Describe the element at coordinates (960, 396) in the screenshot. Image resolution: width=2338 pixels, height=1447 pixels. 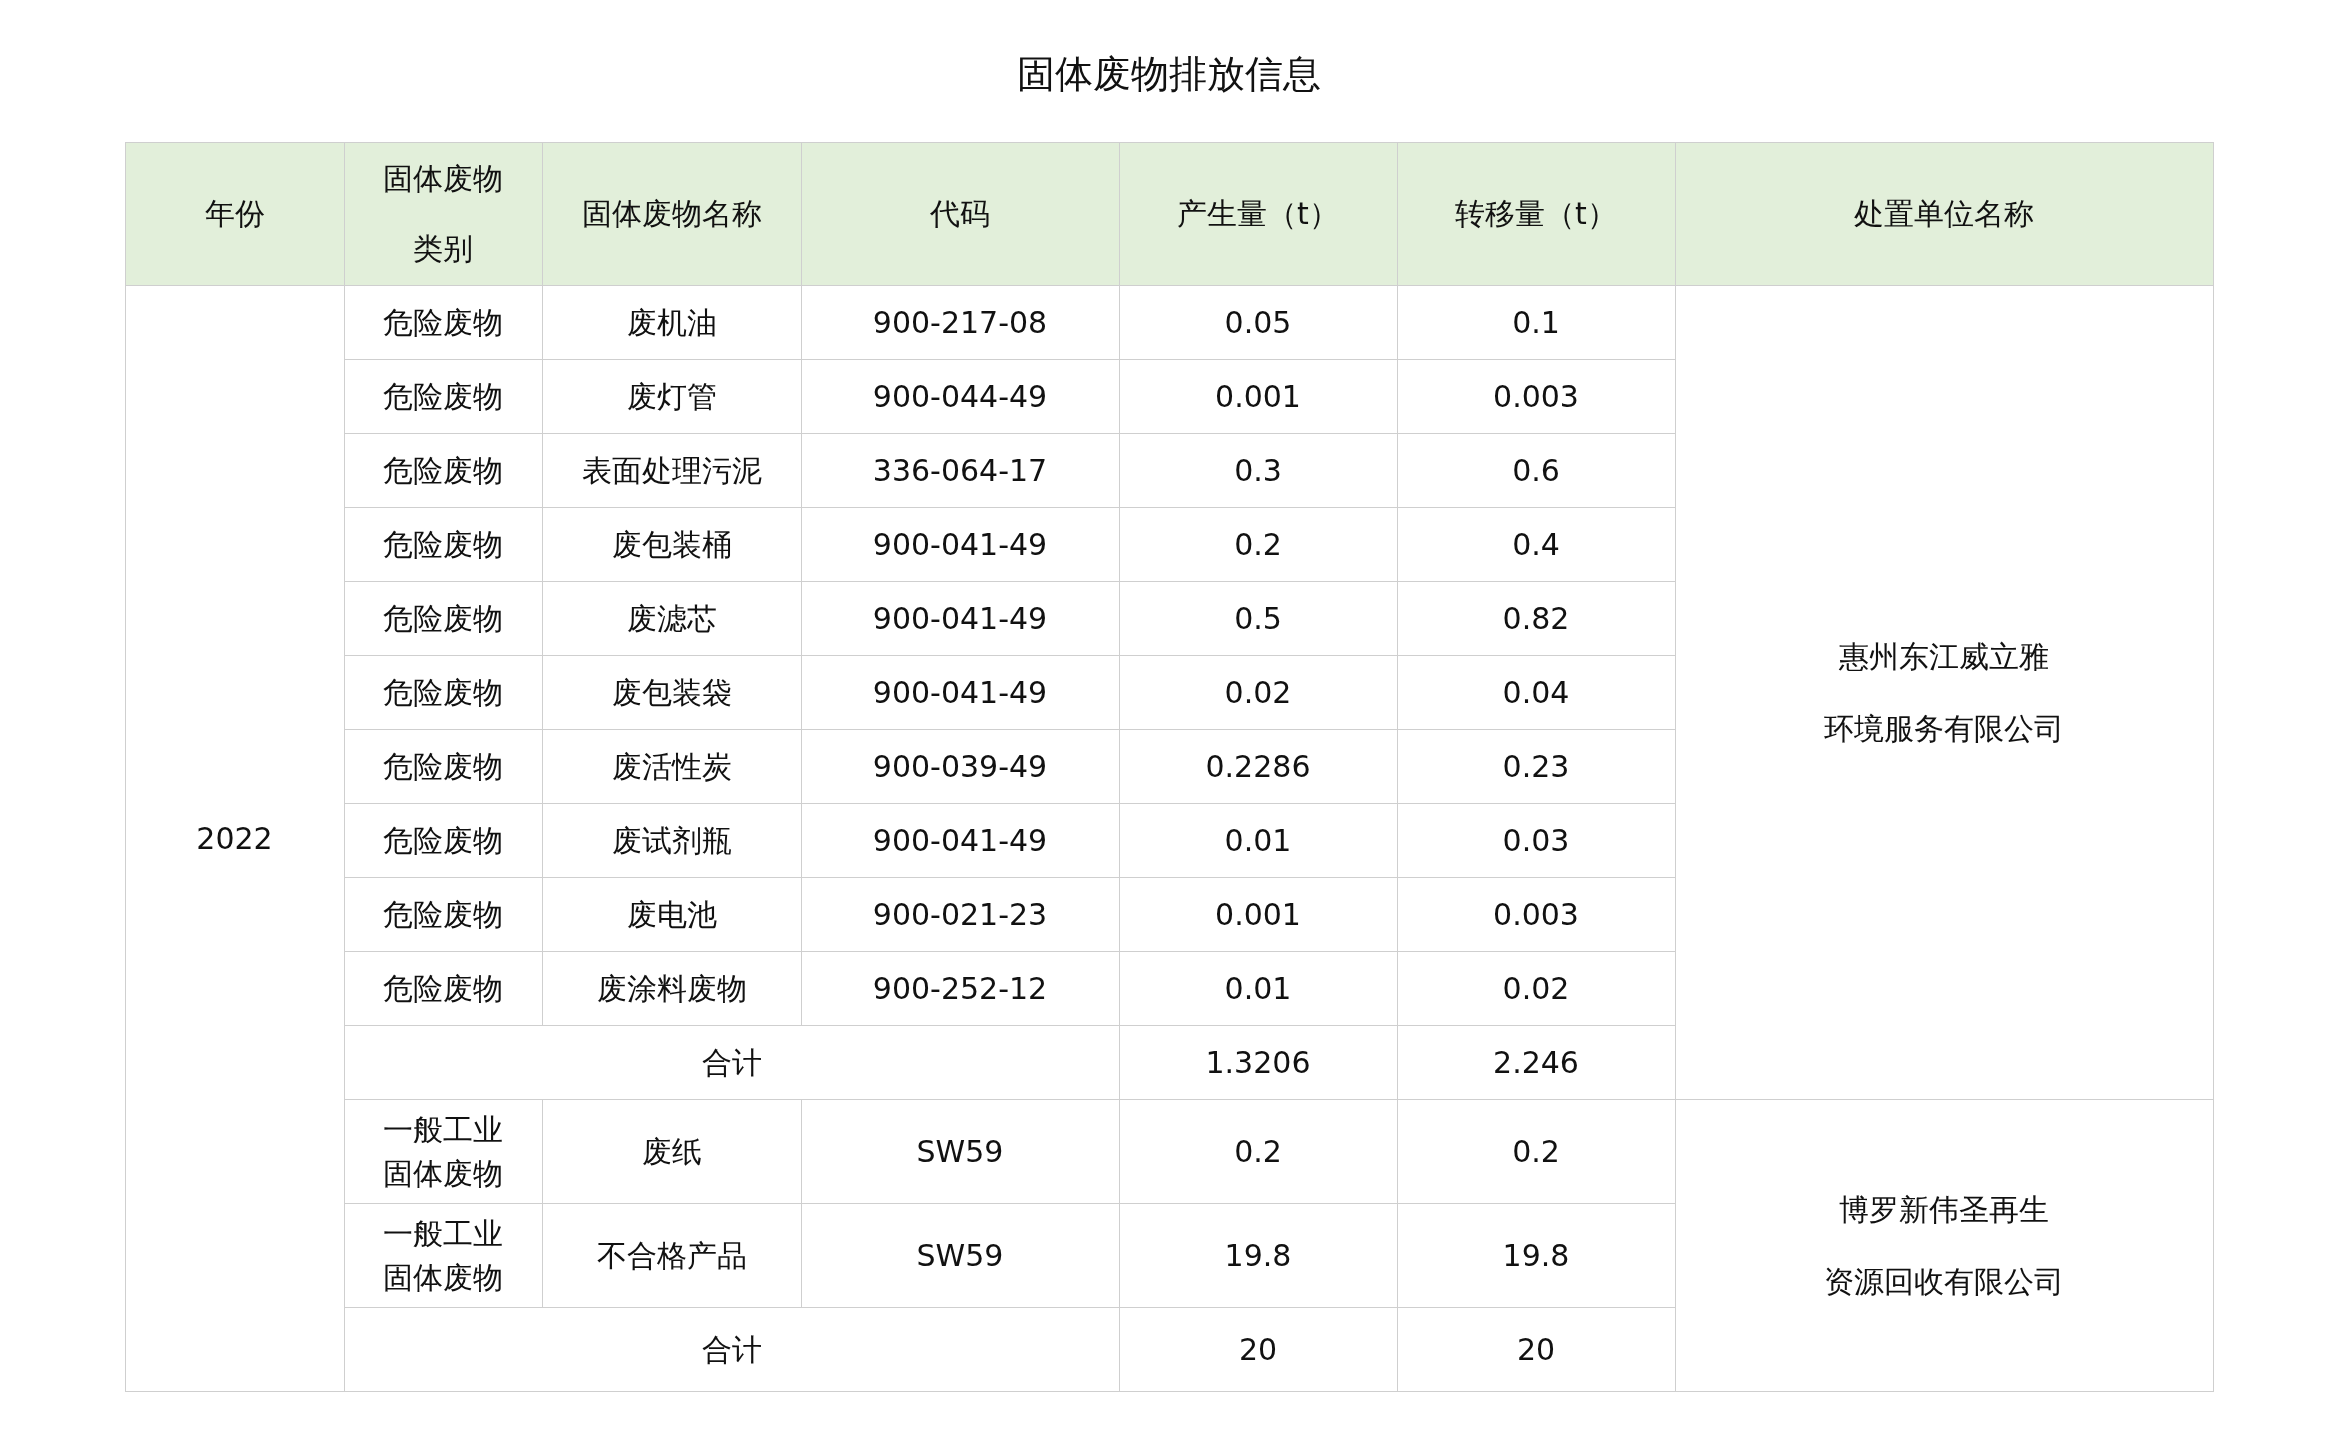
I see `table-cell: 900-044-49` at that location.